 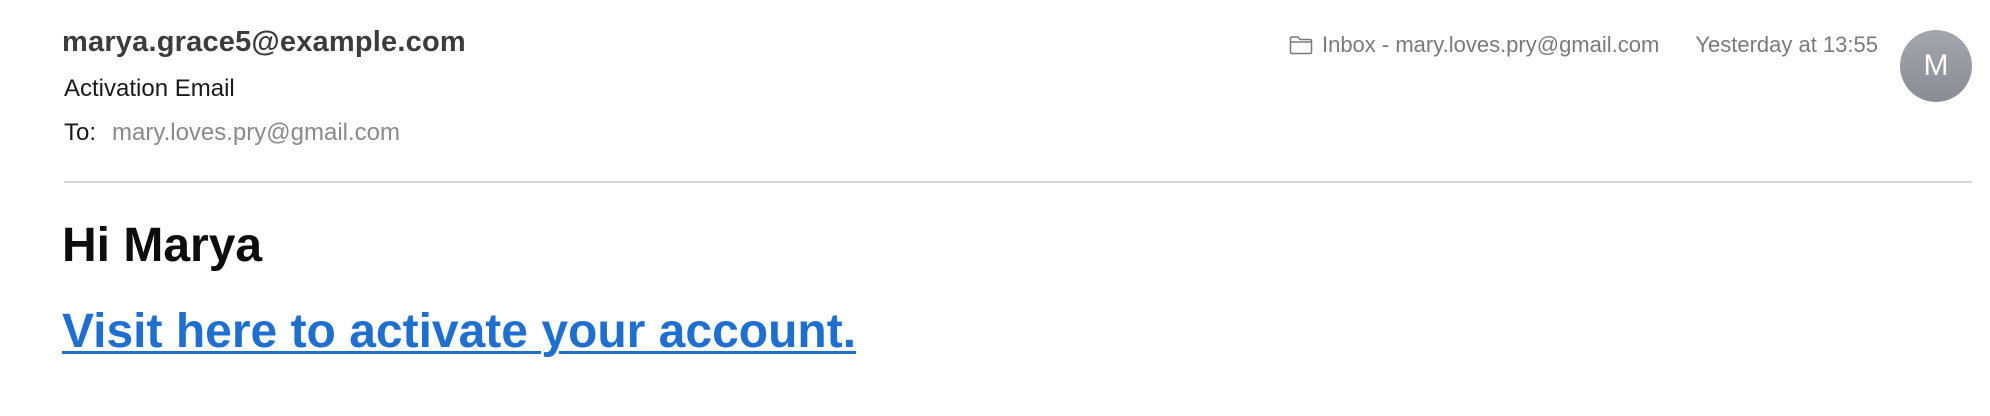 What do you see at coordinates (162, 245) in the screenshot?
I see `greeting-heading: Hi Marya` at bounding box center [162, 245].